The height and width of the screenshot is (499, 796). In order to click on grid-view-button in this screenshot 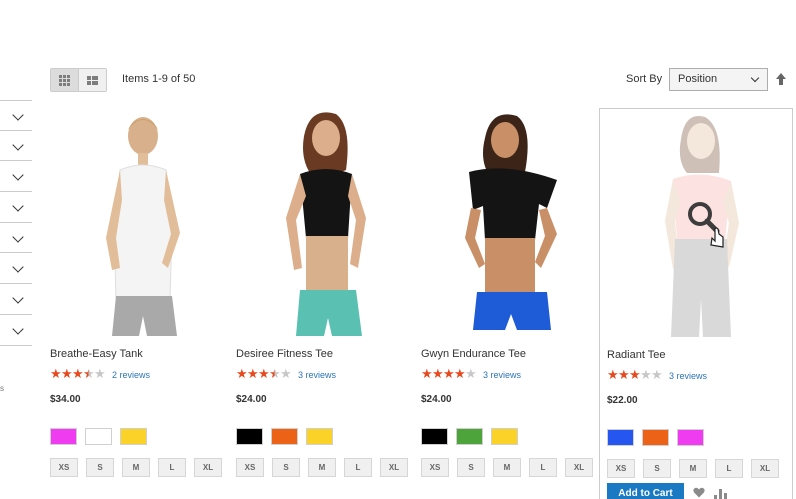, I will do `click(65, 80)`.